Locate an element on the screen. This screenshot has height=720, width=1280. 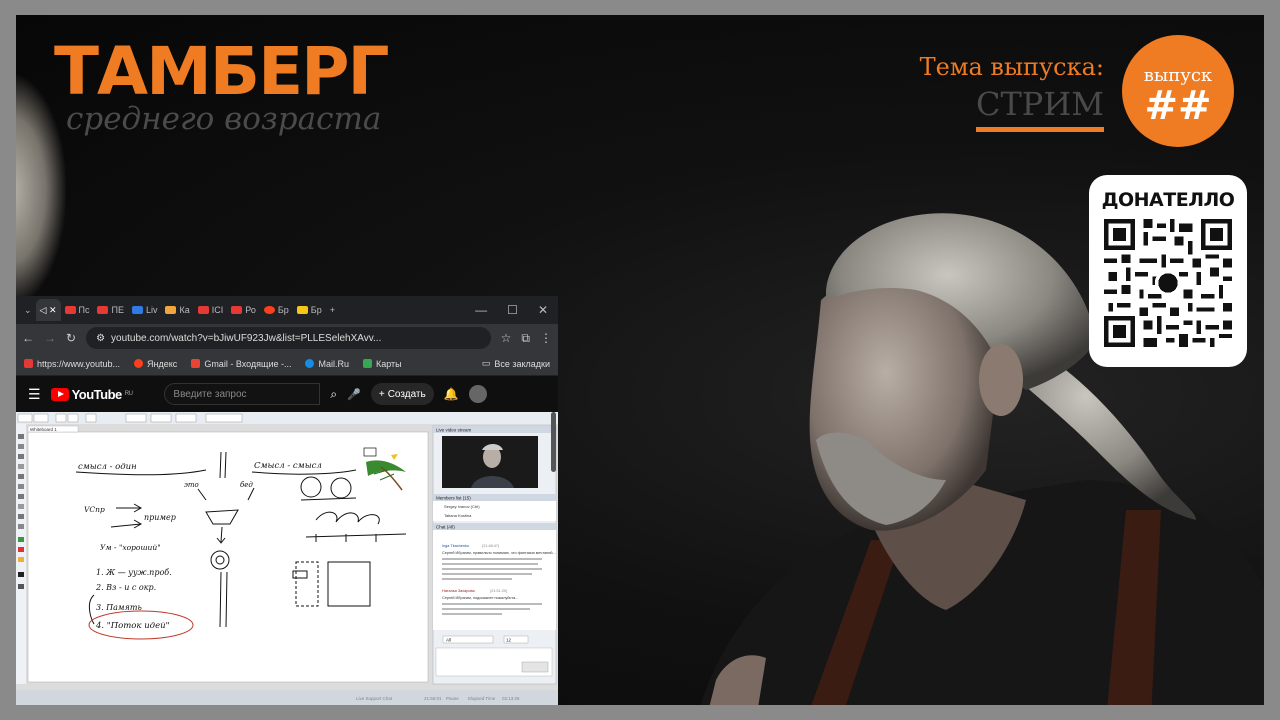
mailru-icon is located at coordinates (310, 363).